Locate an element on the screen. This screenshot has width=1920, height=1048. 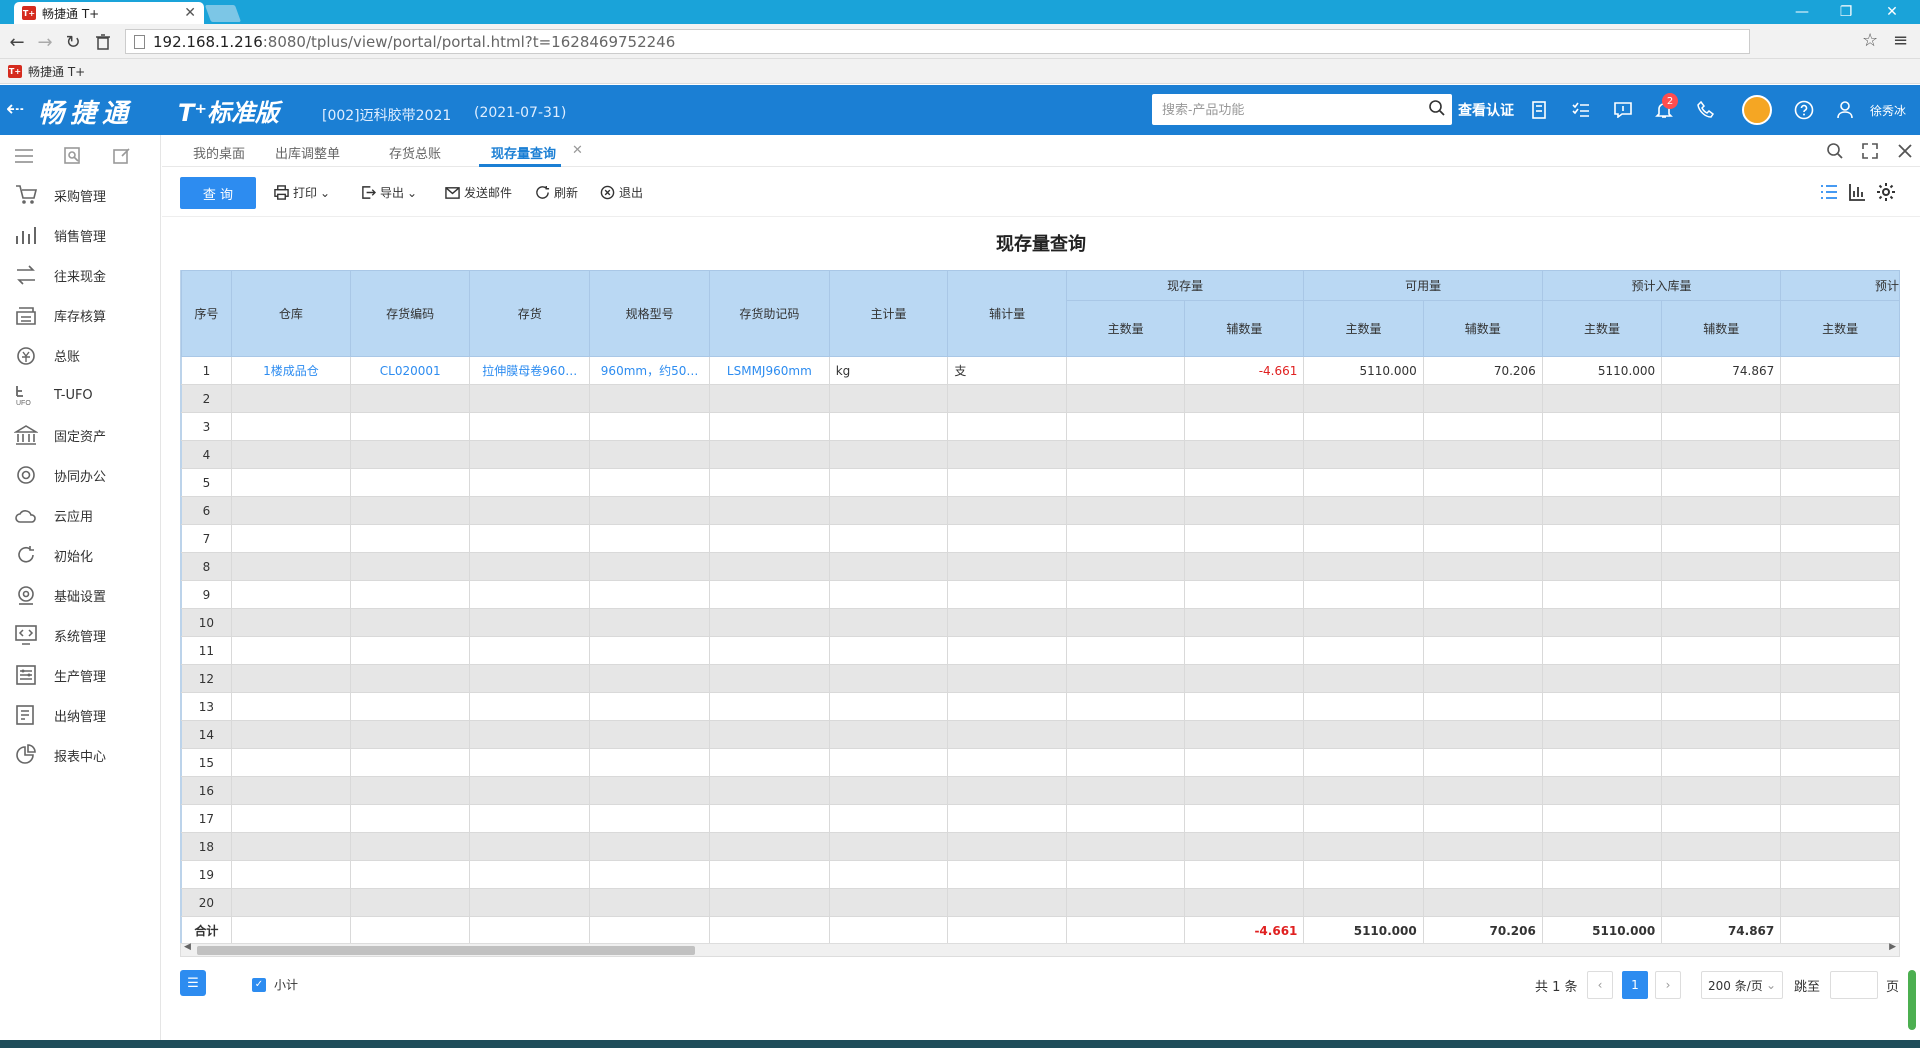
bookmark-star-icon: ☆ is located at coordinates (1870, 40).